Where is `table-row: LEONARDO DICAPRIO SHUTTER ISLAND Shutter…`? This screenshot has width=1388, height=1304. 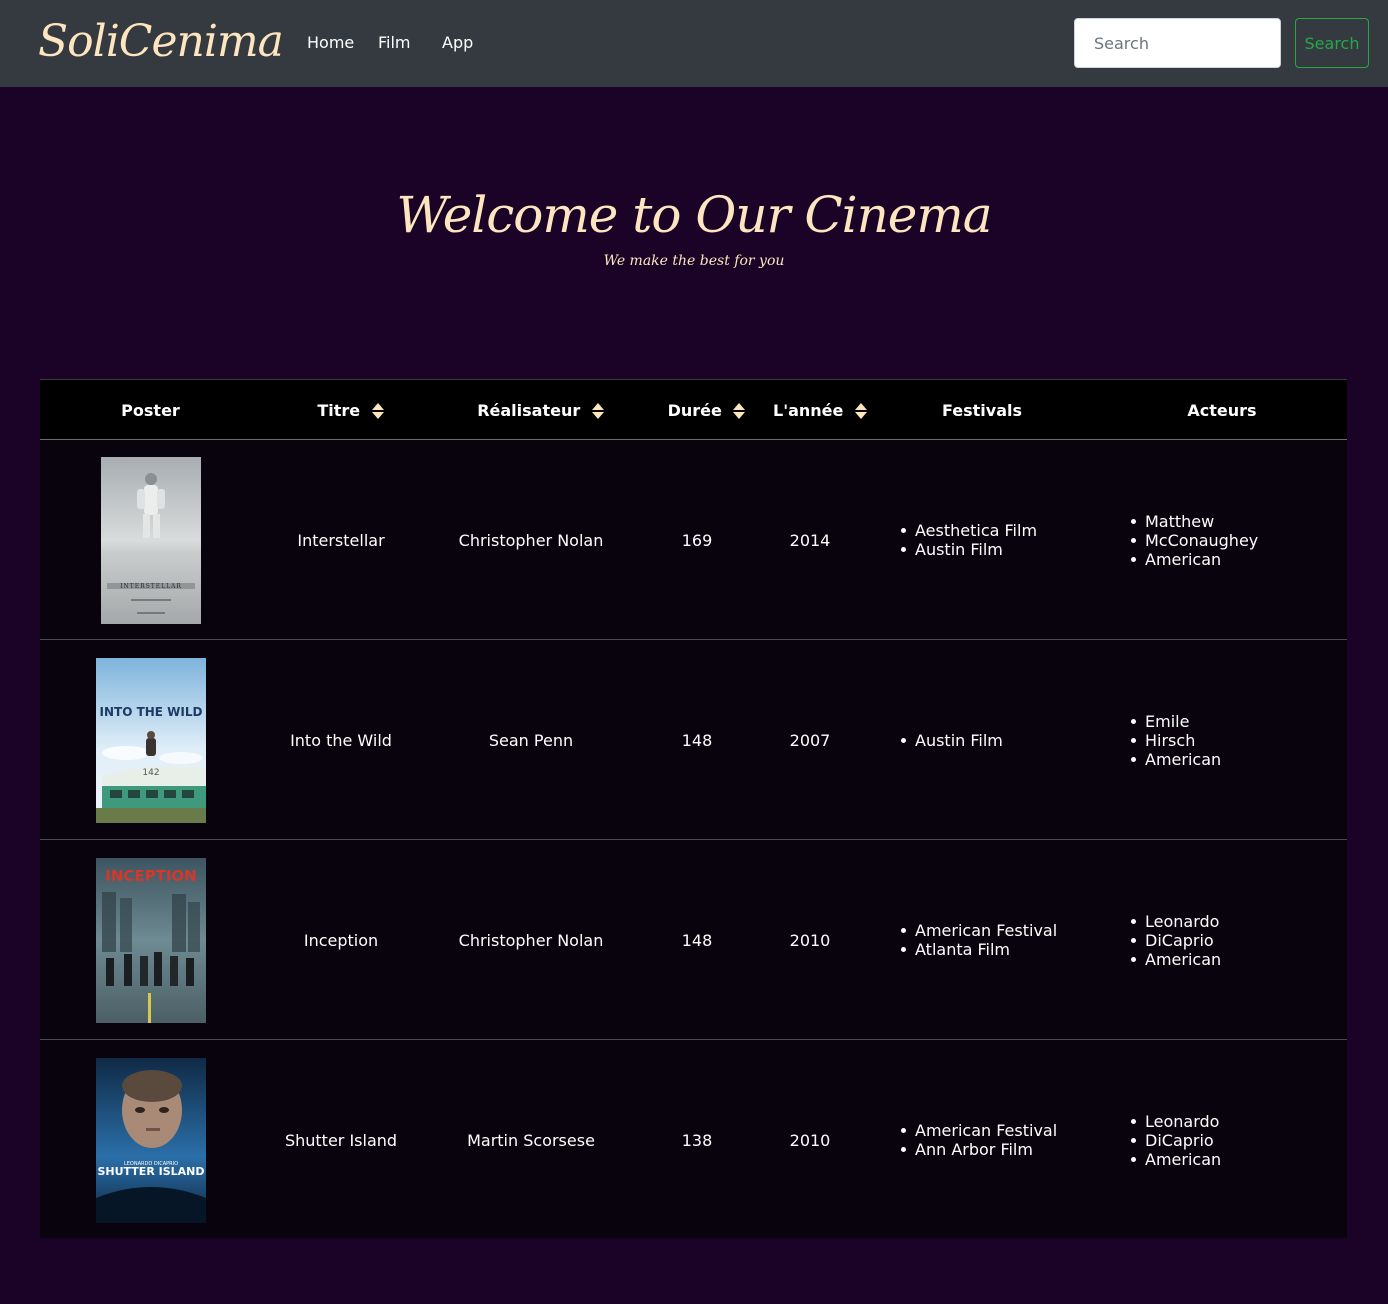
table-row: LEONARDO DICAPRIO SHUTTER ISLAND Shutter… is located at coordinates (693, 1140).